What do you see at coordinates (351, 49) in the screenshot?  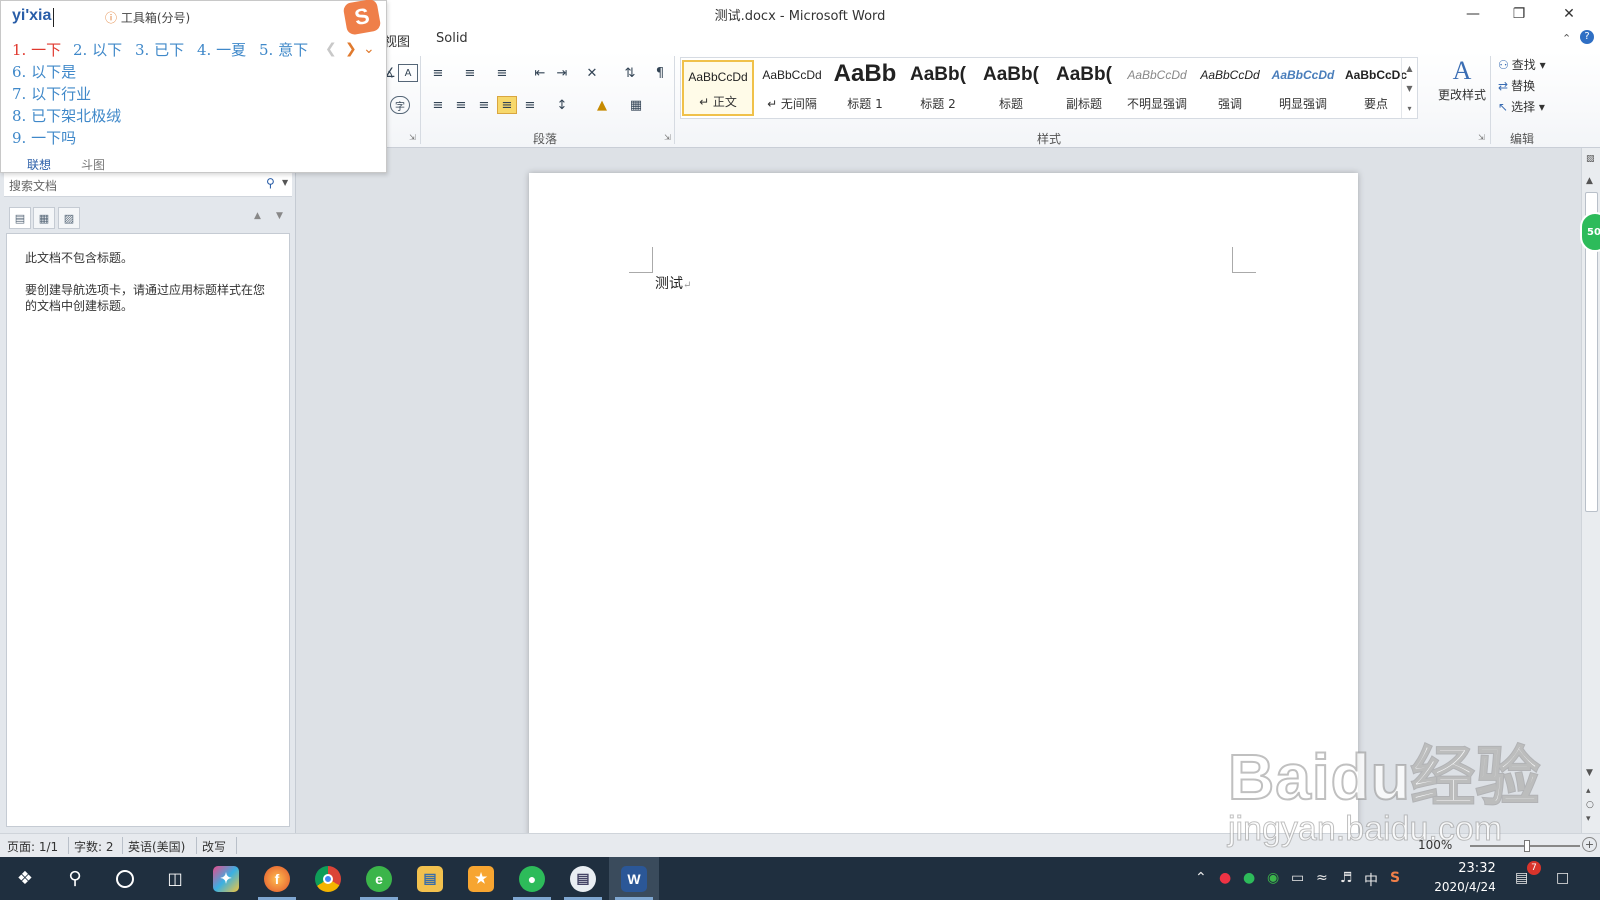 I see `ime-next-page-icon: ❯` at bounding box center [351, 49].